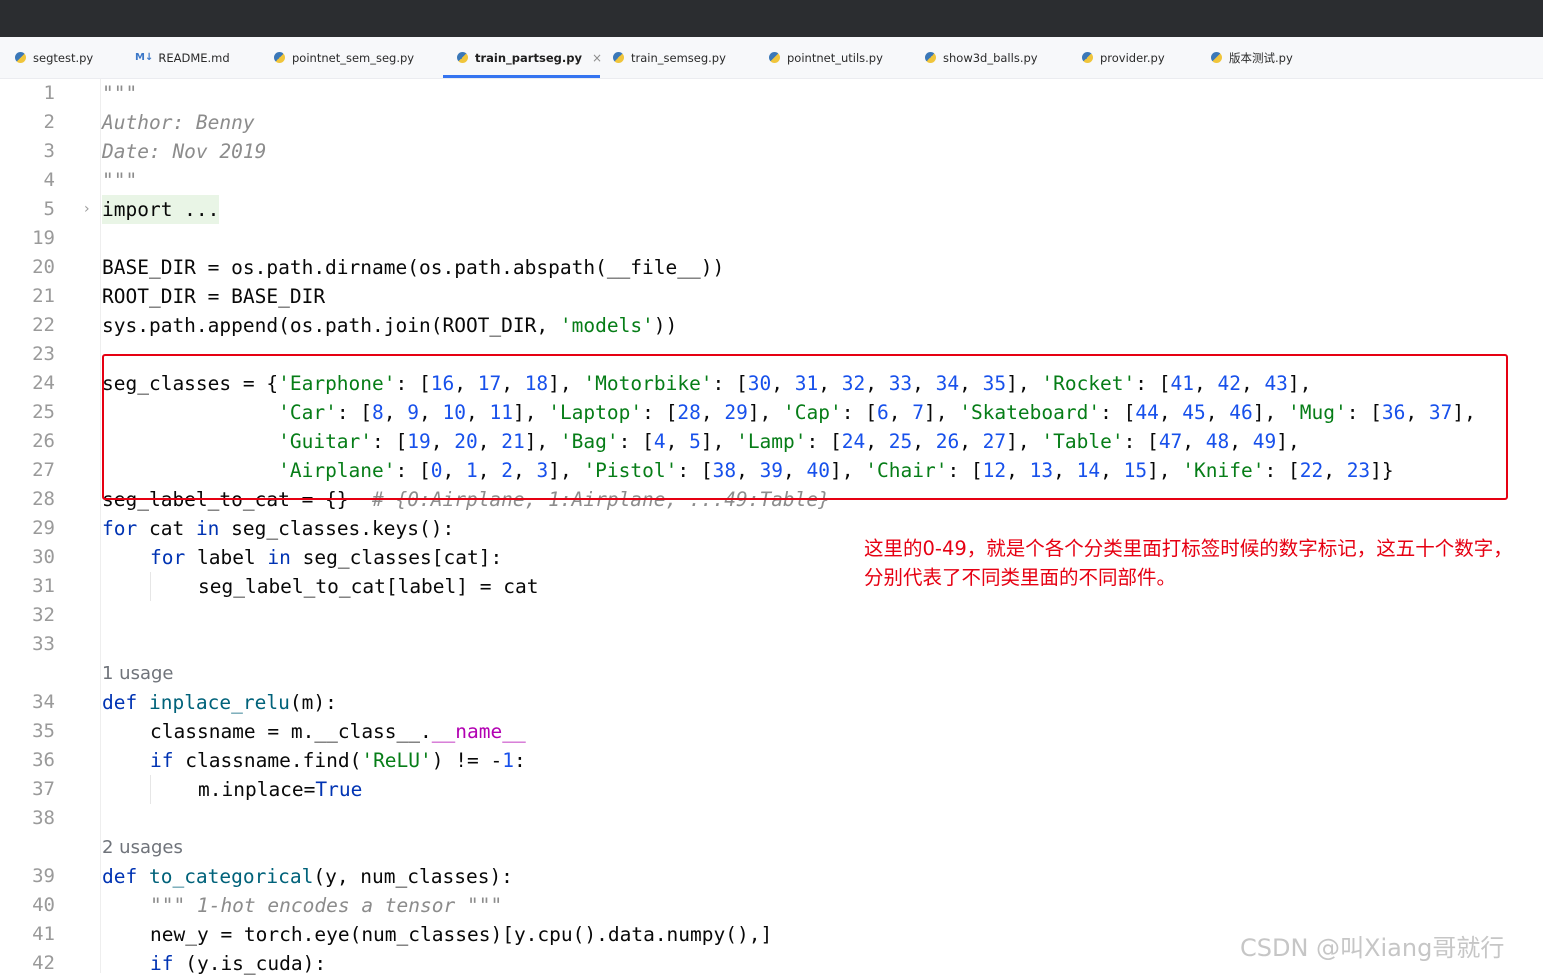 Image resolution: width=1543 pixels, height=978 pixels. I want to click on tab-show3d-balls: show3d_balls.py, so click(981, 57).